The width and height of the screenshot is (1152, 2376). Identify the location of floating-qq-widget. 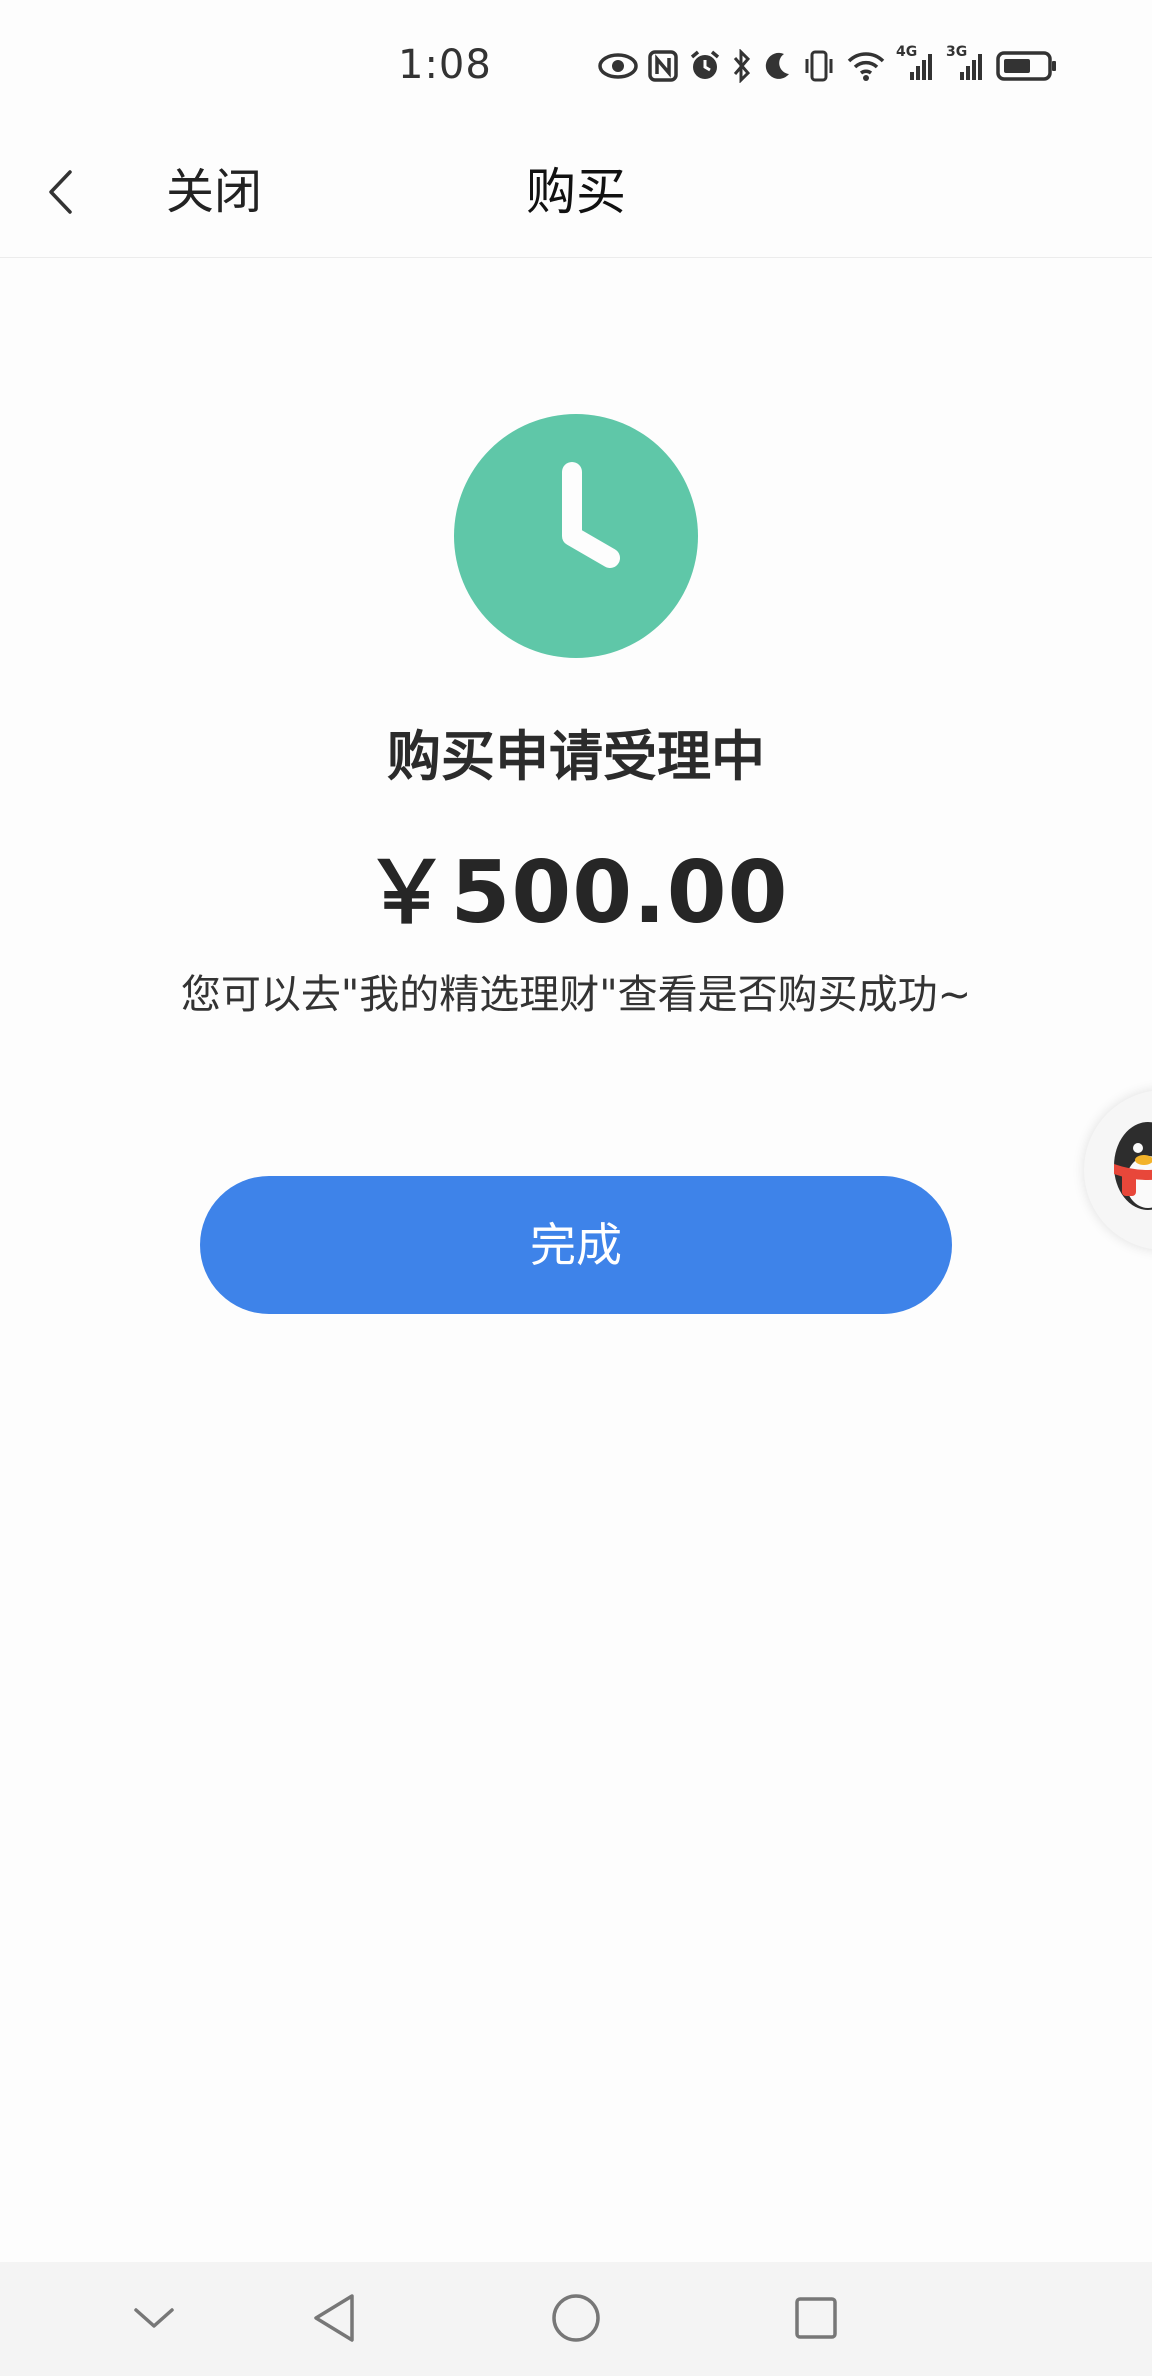
(1118, 1170).